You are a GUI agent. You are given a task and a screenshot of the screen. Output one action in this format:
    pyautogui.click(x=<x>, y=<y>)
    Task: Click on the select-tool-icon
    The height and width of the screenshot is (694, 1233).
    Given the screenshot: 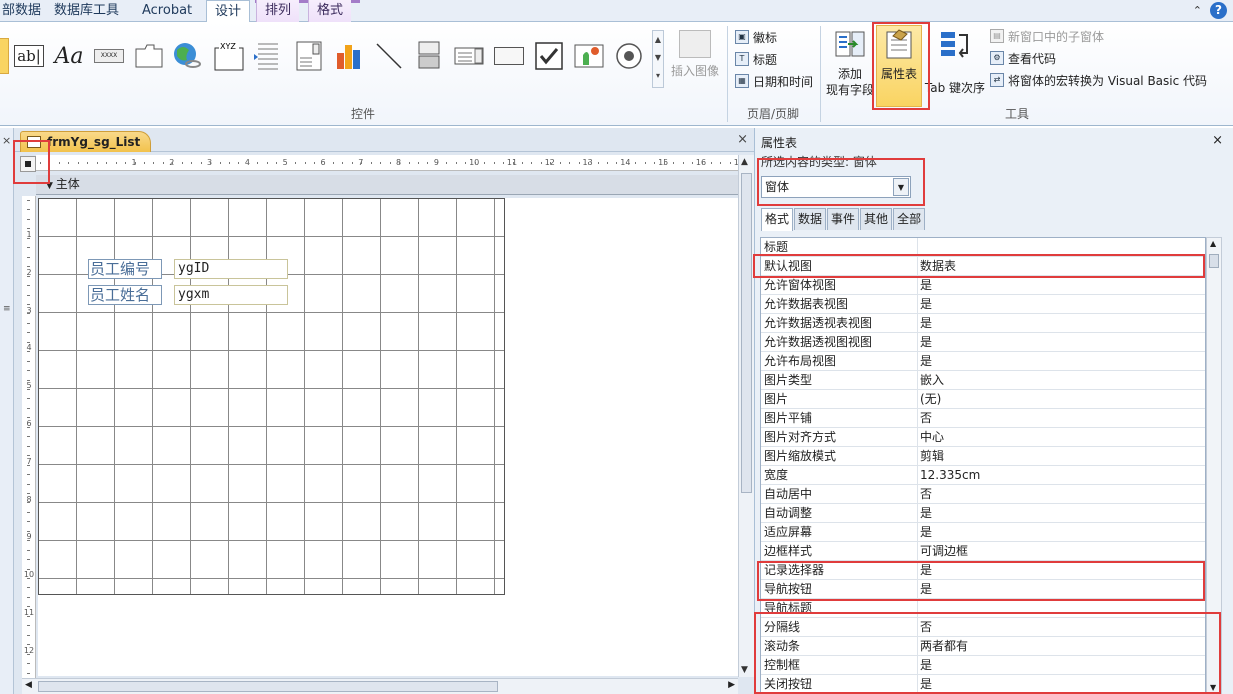 What is the action you would take?
    pyautogui.click(x=5, y=56)
    